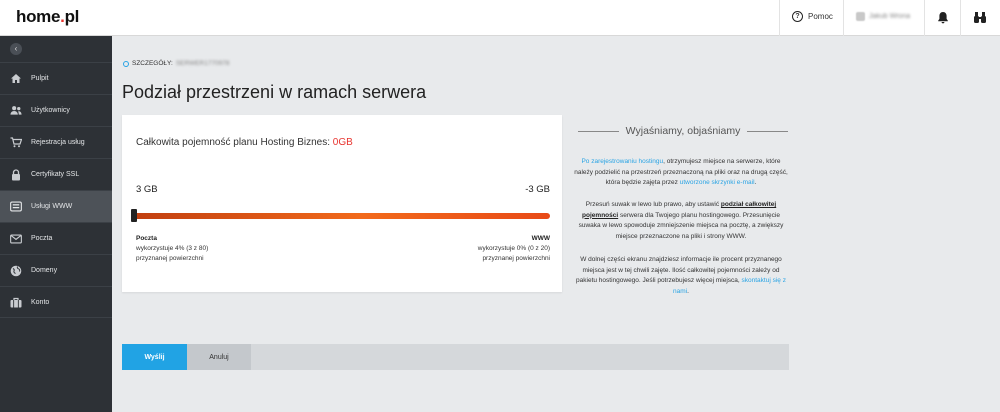 Image resolution: width=1000 pixels, height=412 pixels. I want to click on www-usage-percent: wykorzystuje 0% (0 z 20), so click(513, 248).